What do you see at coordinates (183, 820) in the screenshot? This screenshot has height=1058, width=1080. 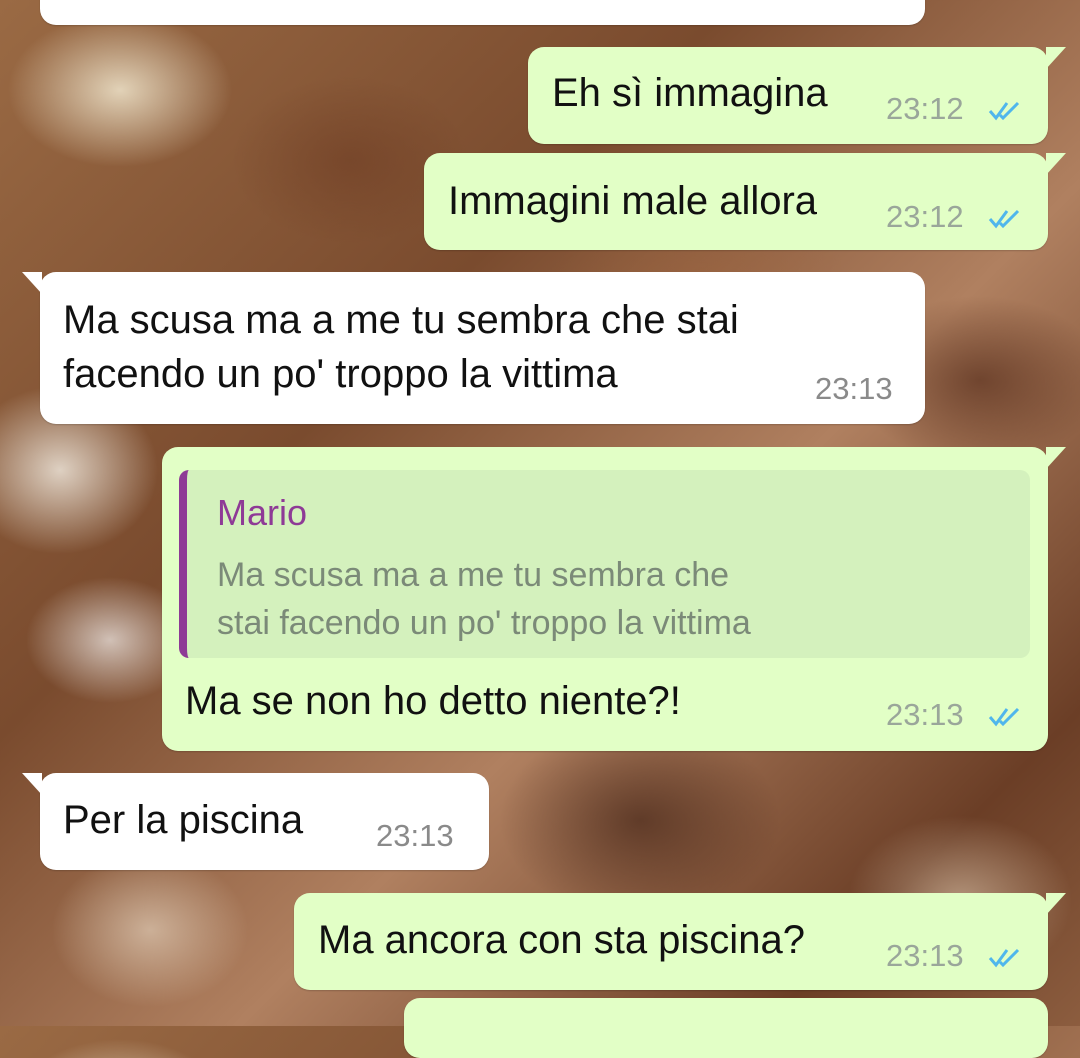 I see `message-text: Per la piscina` at bounding box center [183, 820].